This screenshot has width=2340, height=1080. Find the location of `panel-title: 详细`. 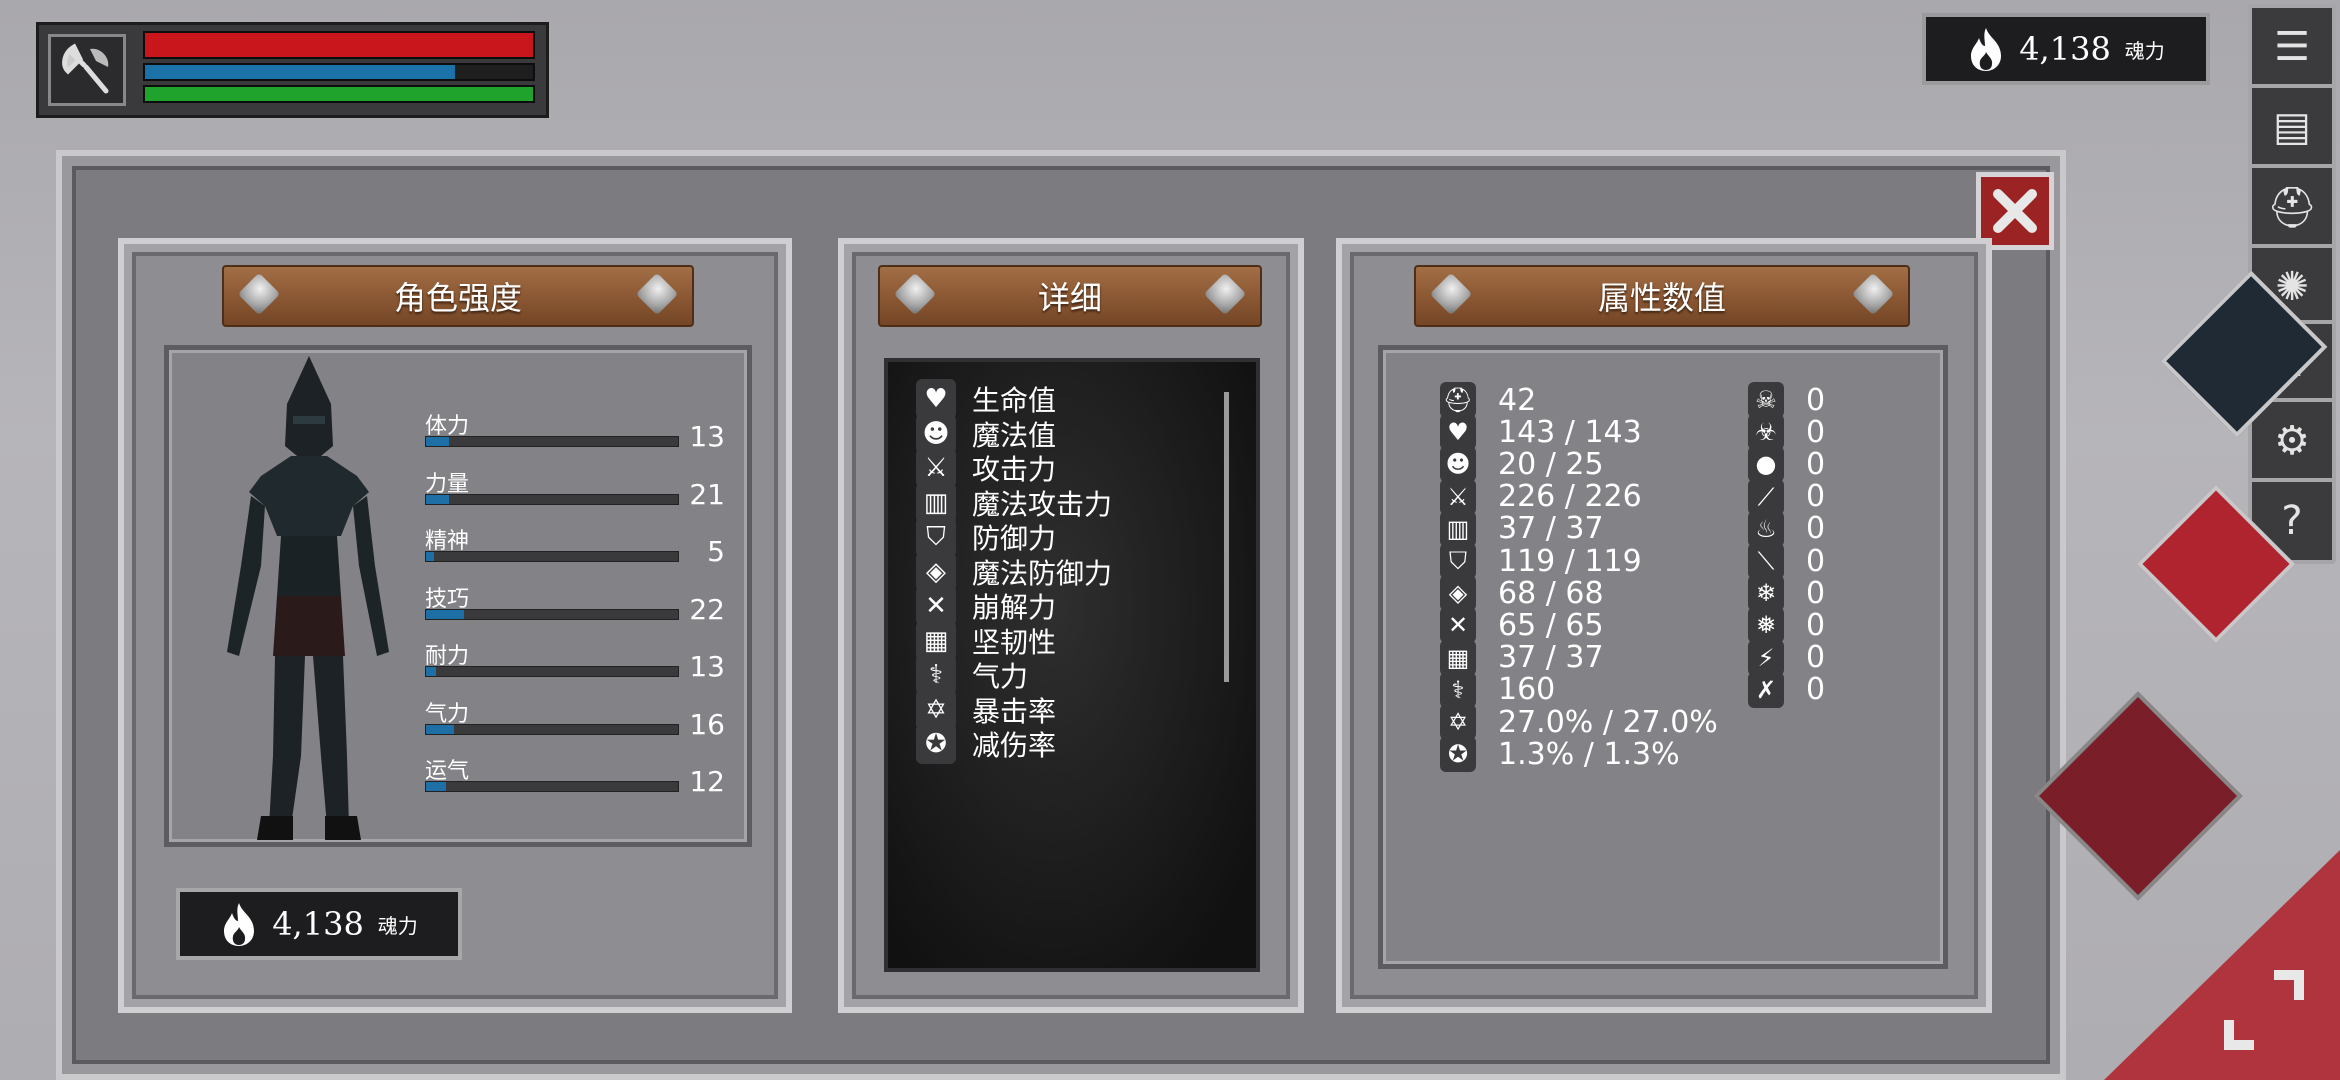

panel-title: 详细 is located at coordinates (1069, 298).